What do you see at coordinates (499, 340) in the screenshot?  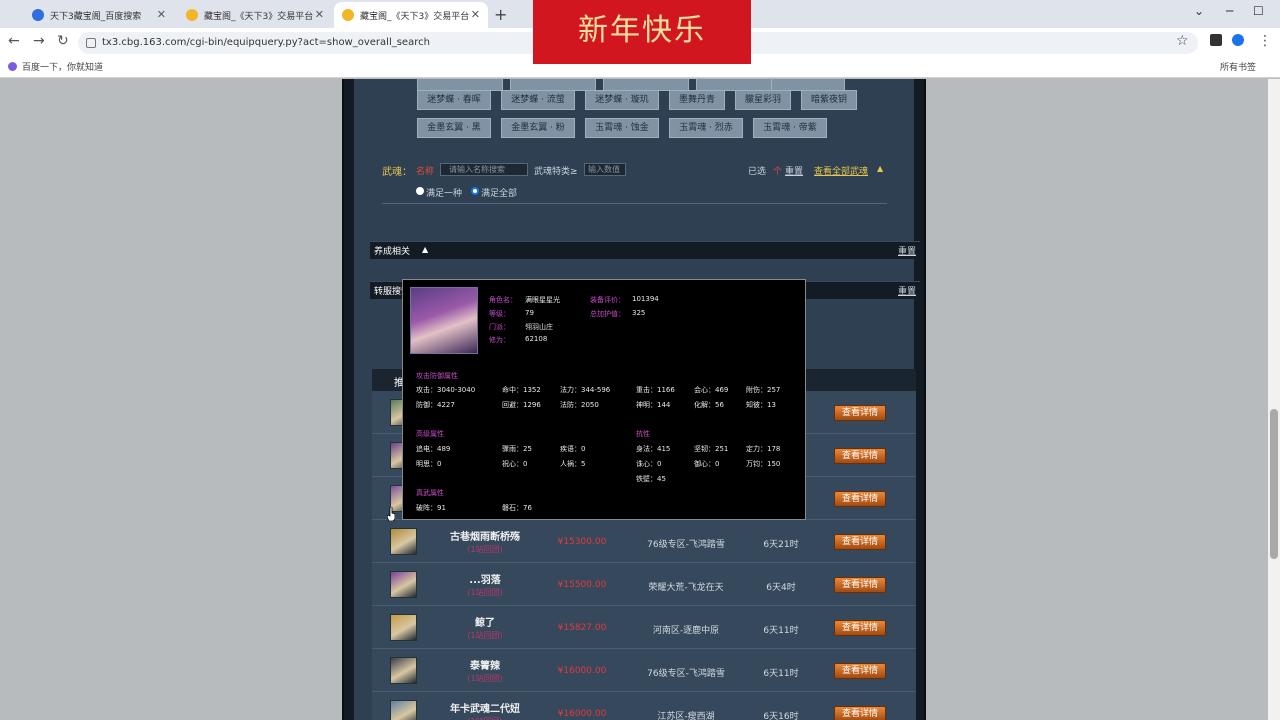 I see `cultivation-label: 修为：` at bounding box center [499, 340].